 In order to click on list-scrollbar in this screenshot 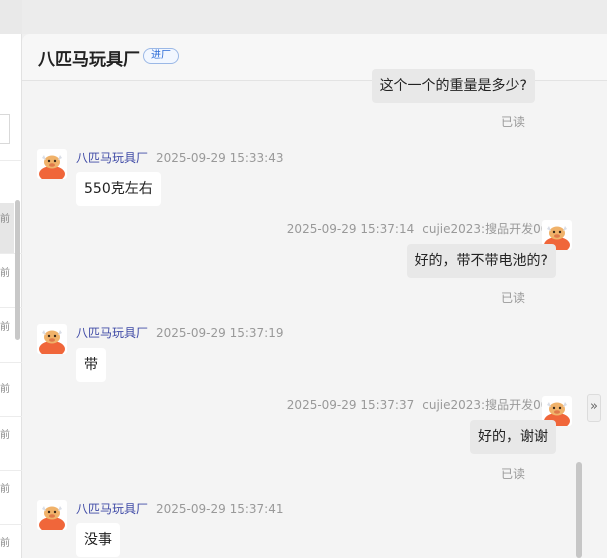, I will do `click(17, 270)`.